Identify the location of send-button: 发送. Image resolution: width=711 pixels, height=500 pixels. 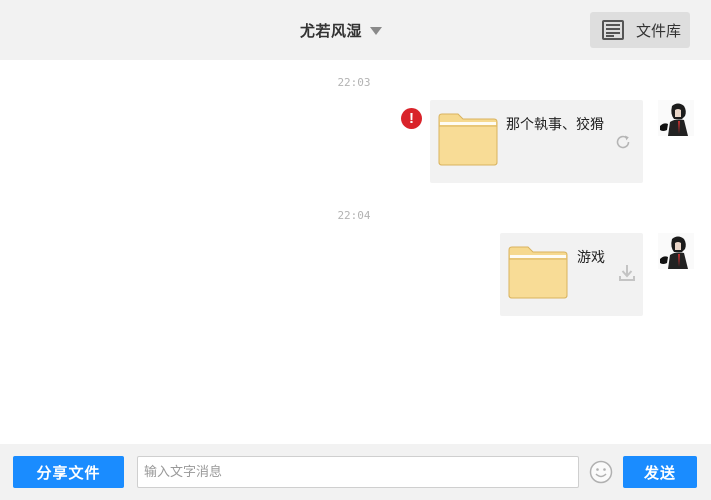
(660, 472).